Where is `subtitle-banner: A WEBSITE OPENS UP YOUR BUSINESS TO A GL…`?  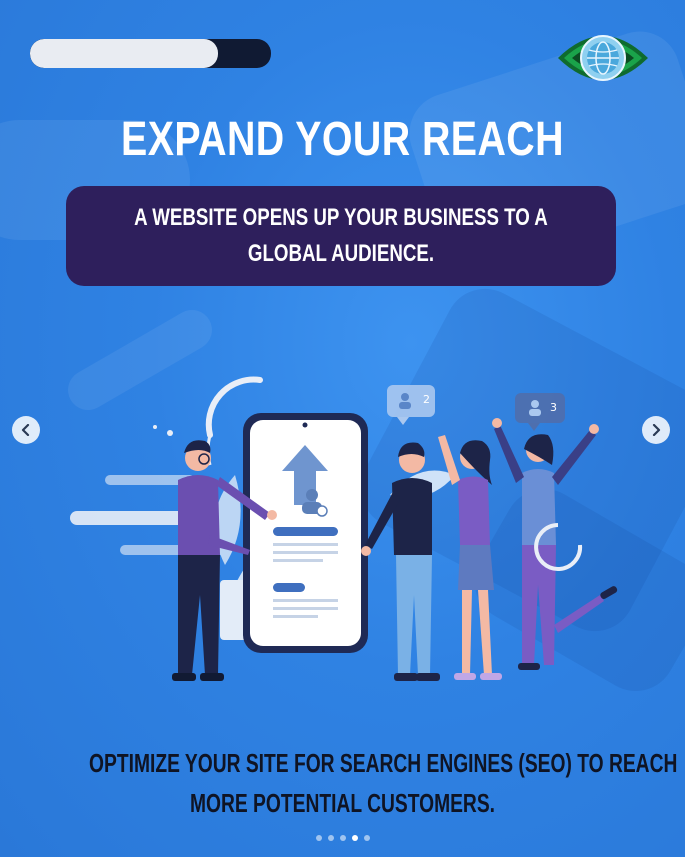
subtitle-banner: A WEBSITE OPENS UP YOUR BUSINESS TO A GL… is located at coordinates (341, 236).